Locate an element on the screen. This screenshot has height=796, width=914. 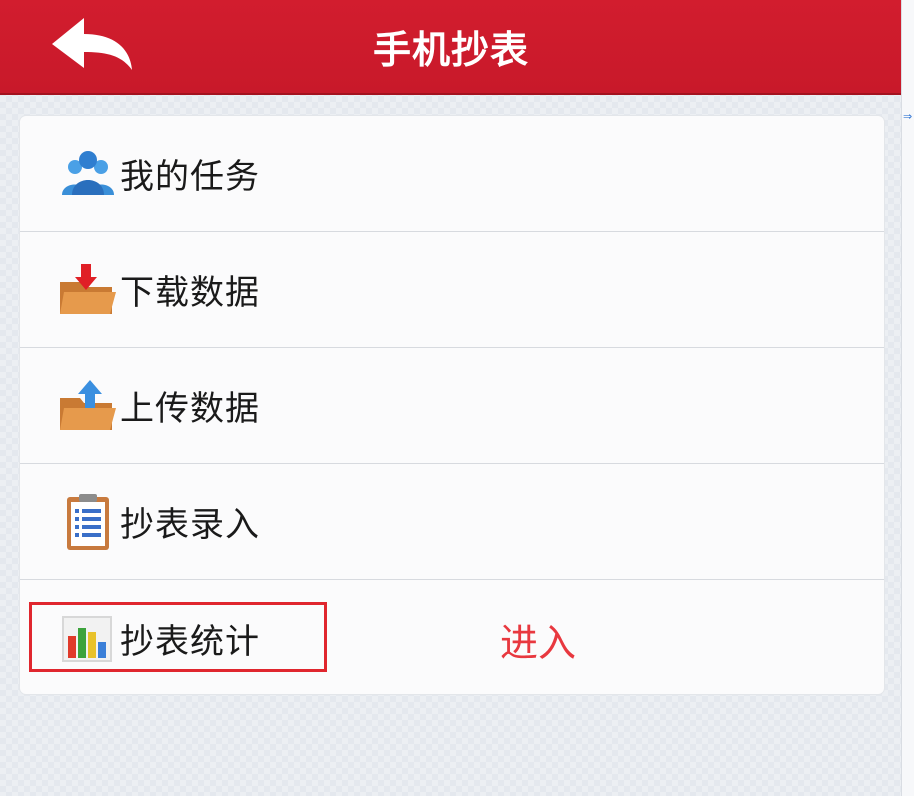
menu-item-label: 抄表统计 is located at coordinates (190, 642).